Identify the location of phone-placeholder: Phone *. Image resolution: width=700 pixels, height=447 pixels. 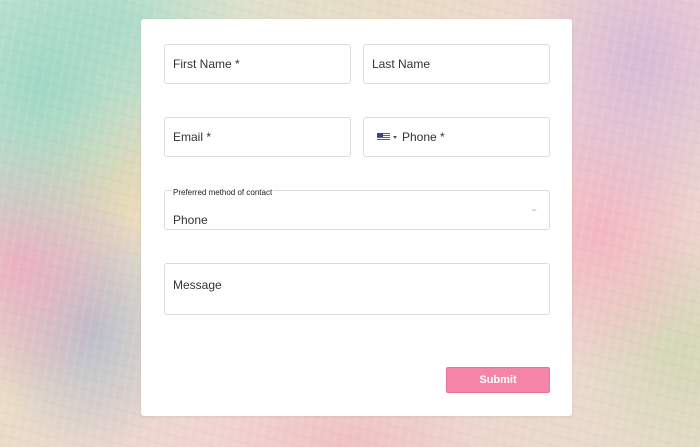
(423, 137).